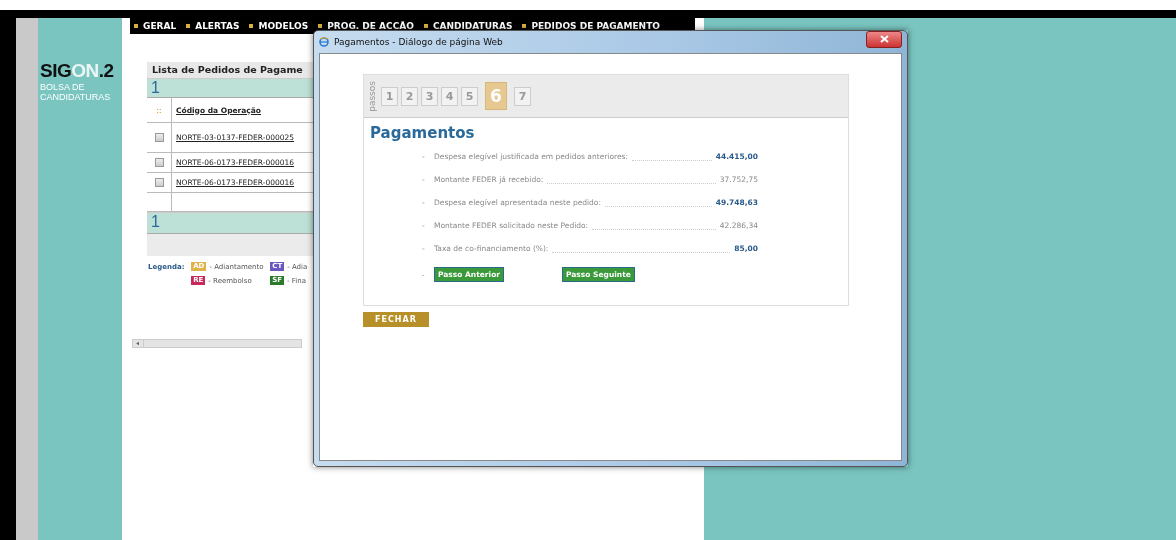 The height and width of the screenshot is (540, 1176). I want to click on dialog-title: Pagamentos - Diálogo de página Web, so click(418, 42).